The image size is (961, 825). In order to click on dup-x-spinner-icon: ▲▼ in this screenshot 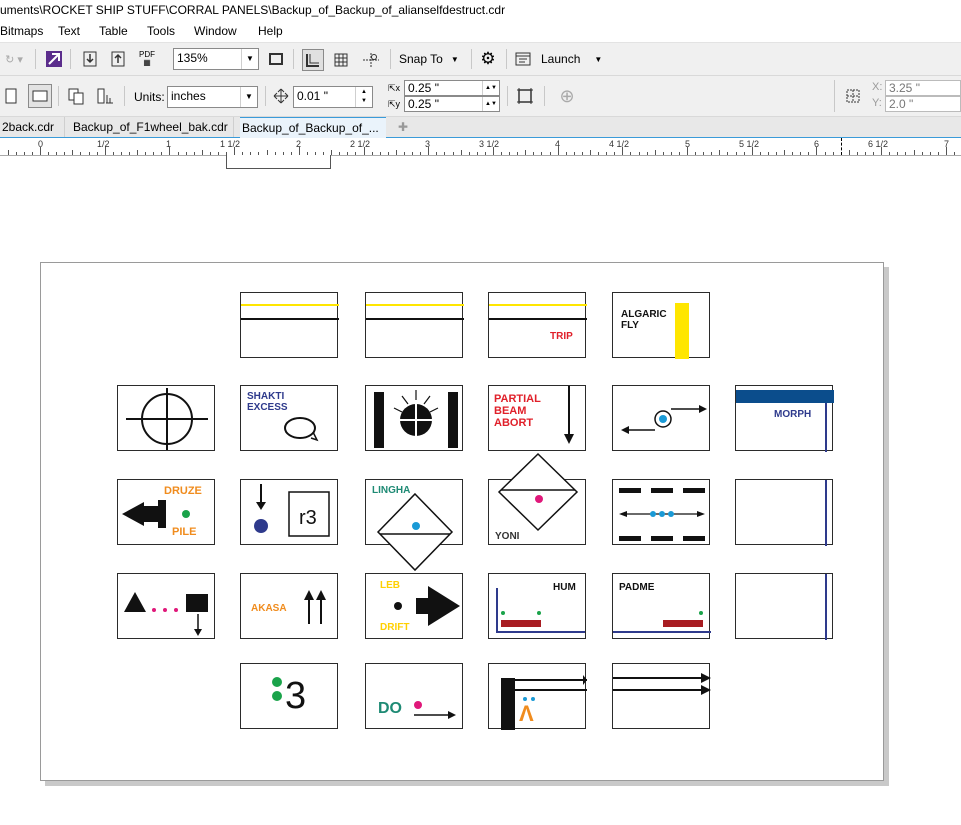, I will do `click(490, 88)`.